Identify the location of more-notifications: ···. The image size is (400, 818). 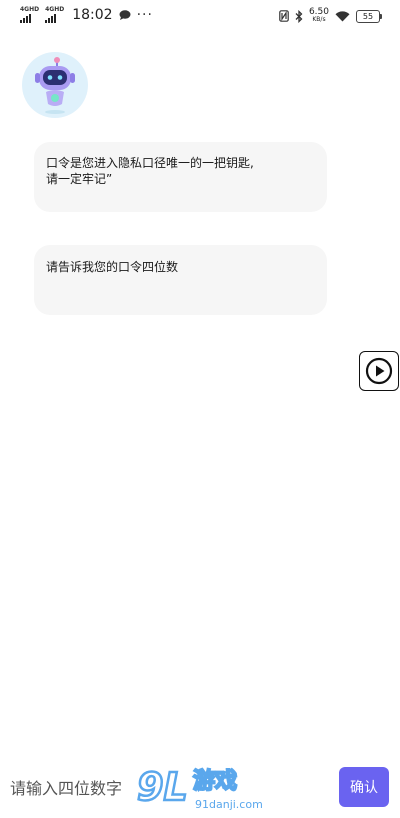
(144, 15).